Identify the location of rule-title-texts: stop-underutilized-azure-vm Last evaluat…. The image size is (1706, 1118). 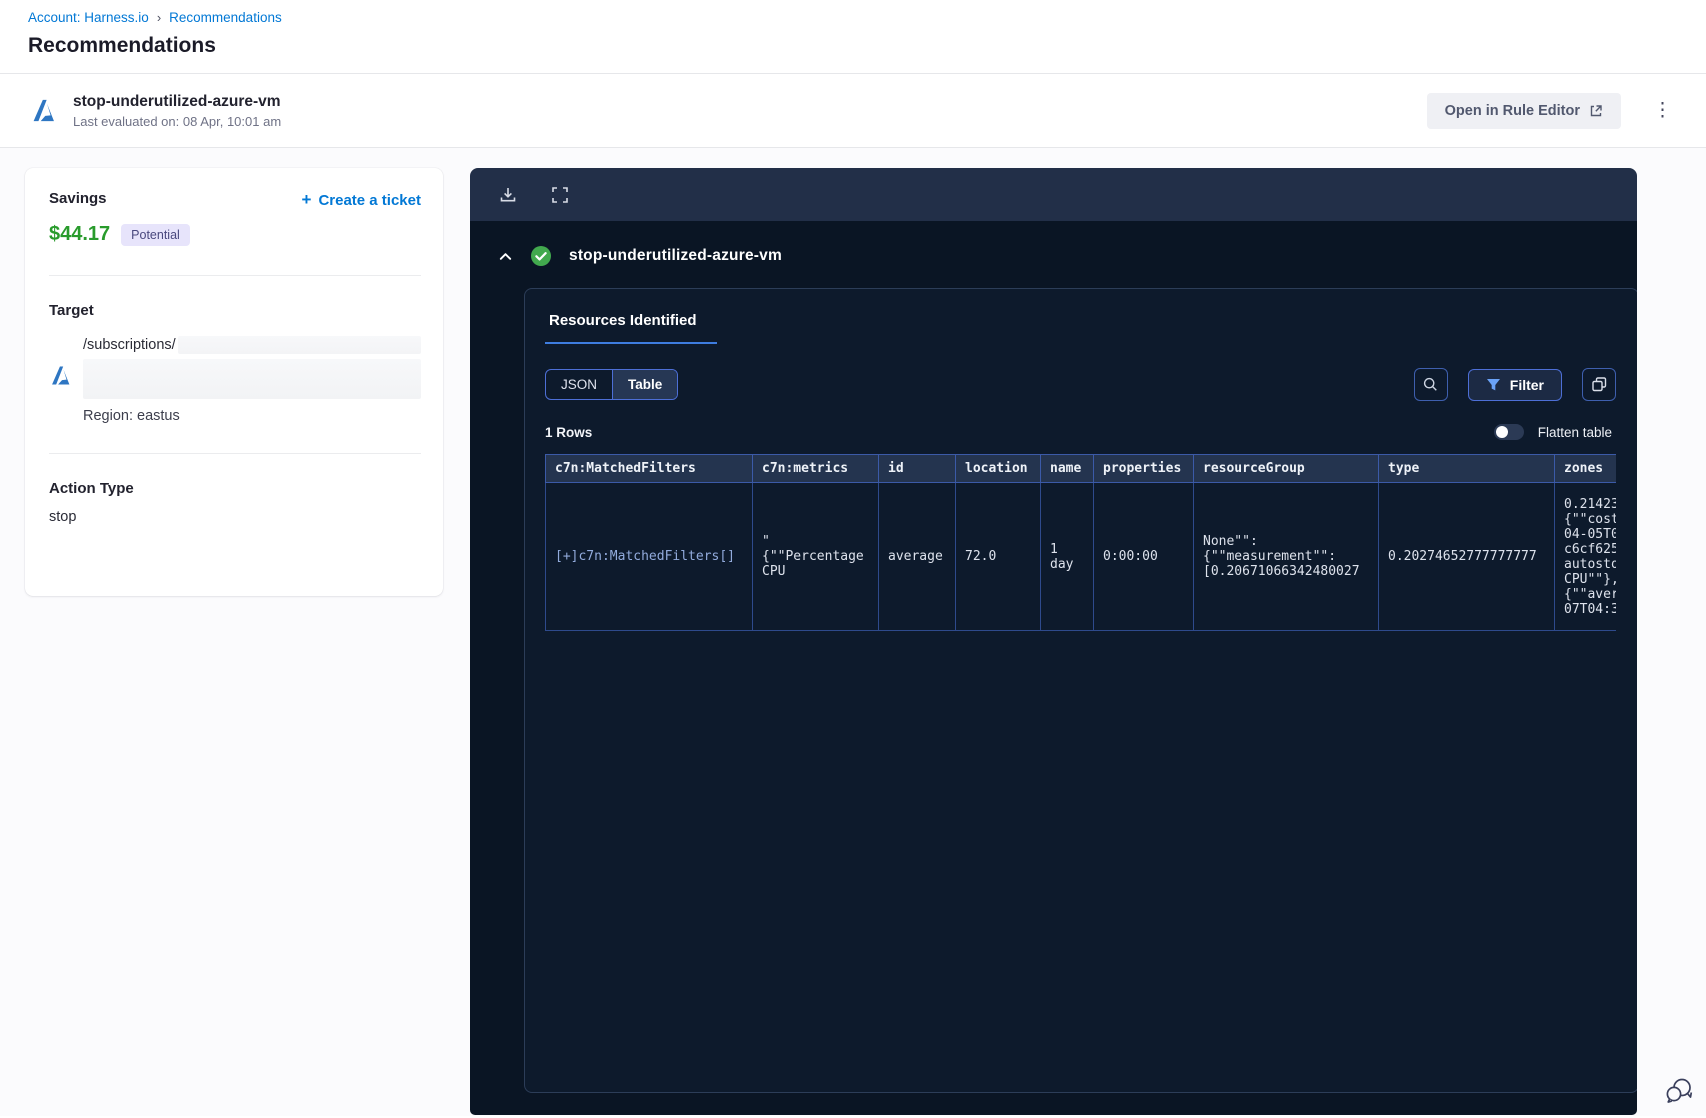
(177, 111).